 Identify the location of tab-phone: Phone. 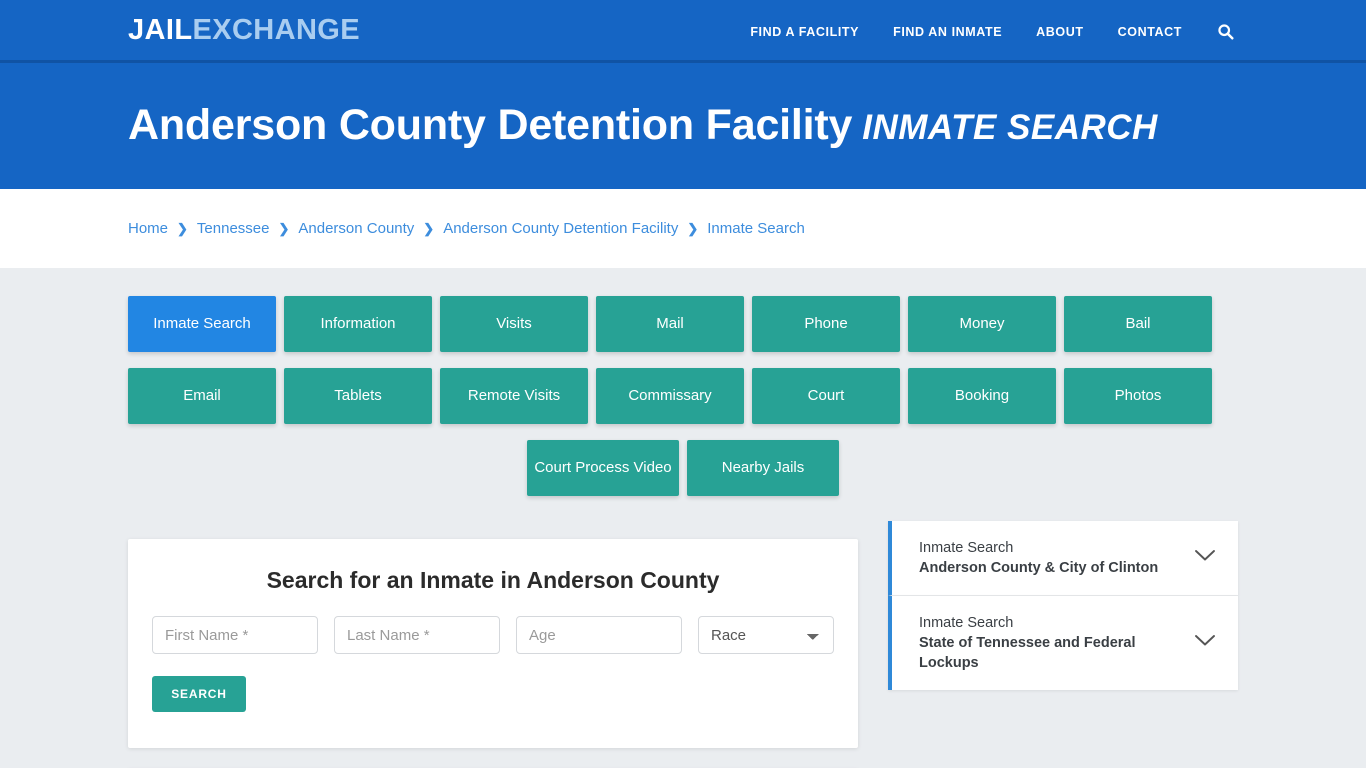
(826, 324).